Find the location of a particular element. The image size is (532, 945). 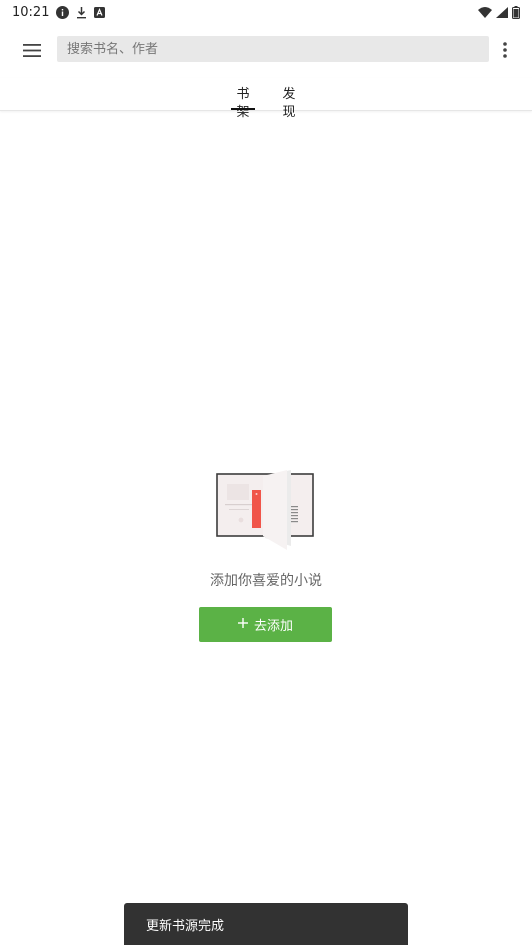

snackbar-message: 更新书源完成 is located at coordinates (185, 926).